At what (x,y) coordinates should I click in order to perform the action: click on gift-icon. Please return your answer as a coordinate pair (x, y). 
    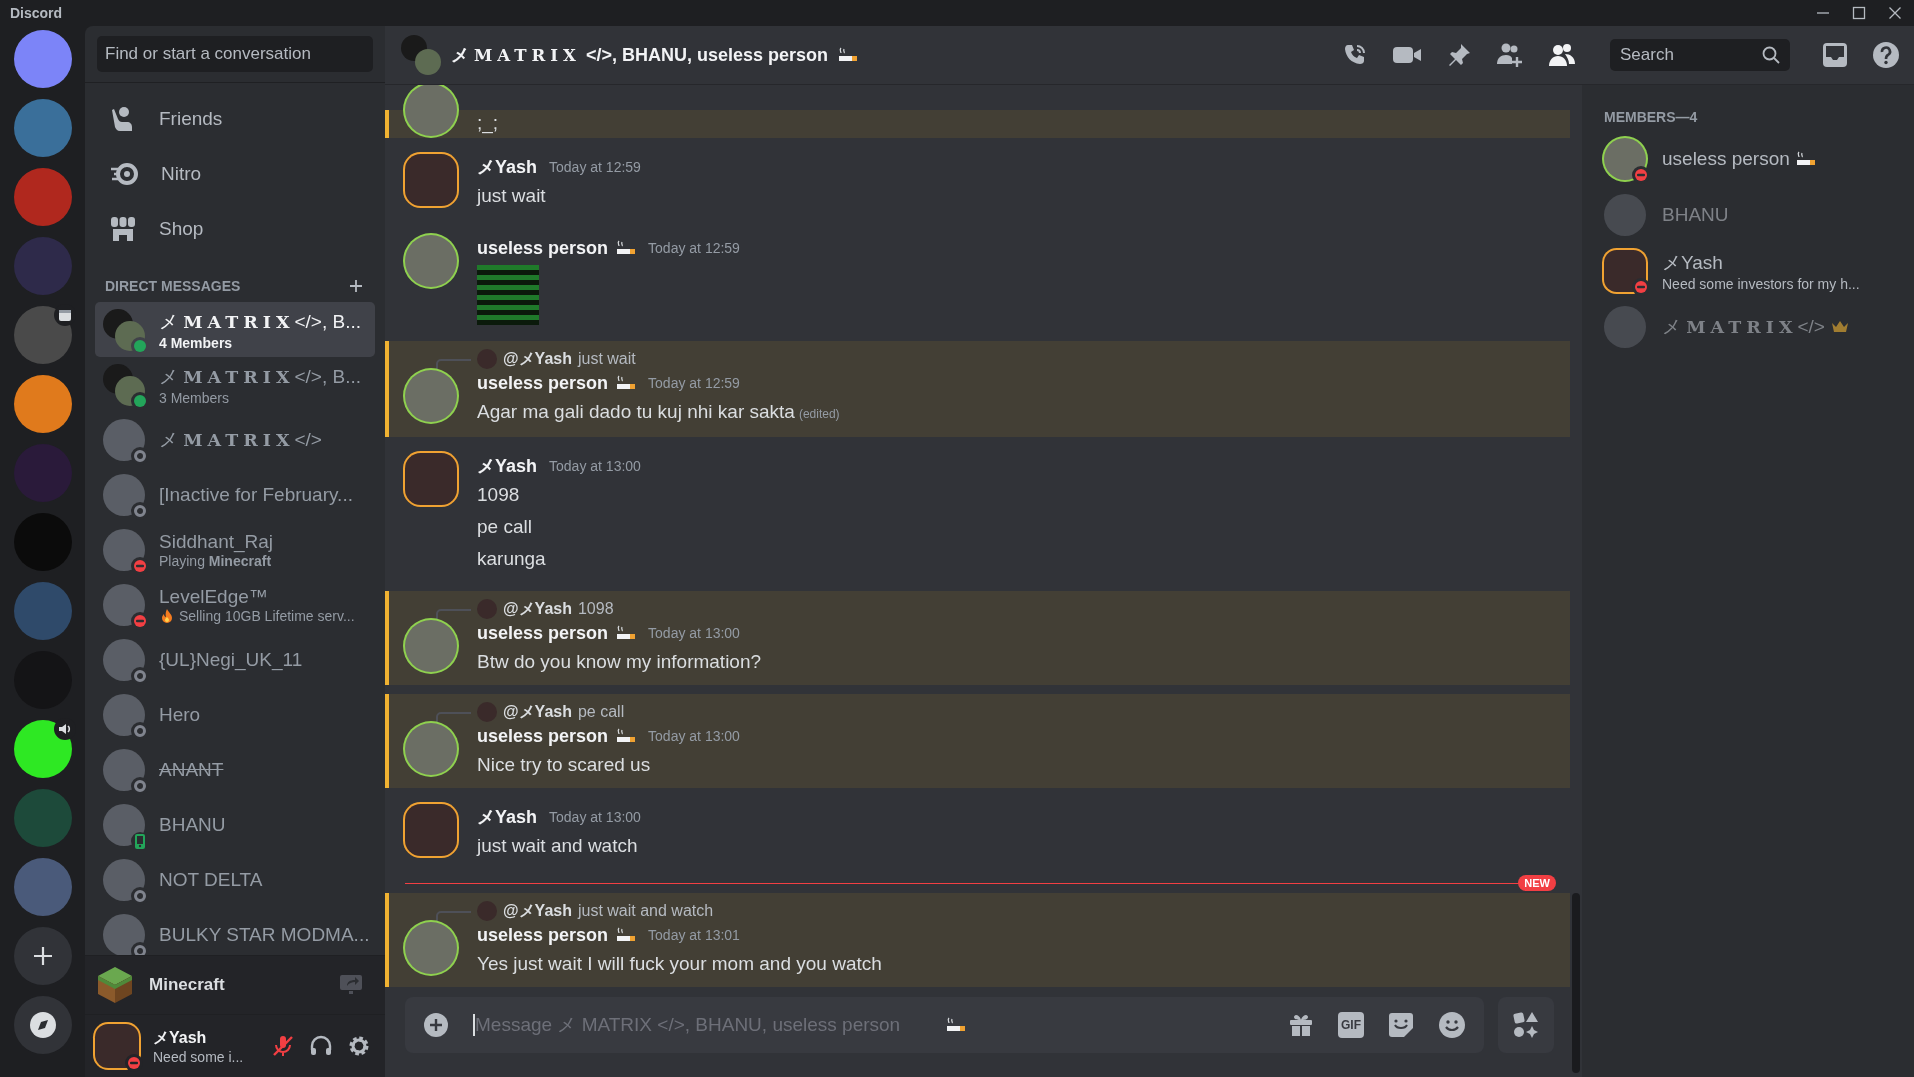
    Looking at the image, I should click on (1301, 1025).